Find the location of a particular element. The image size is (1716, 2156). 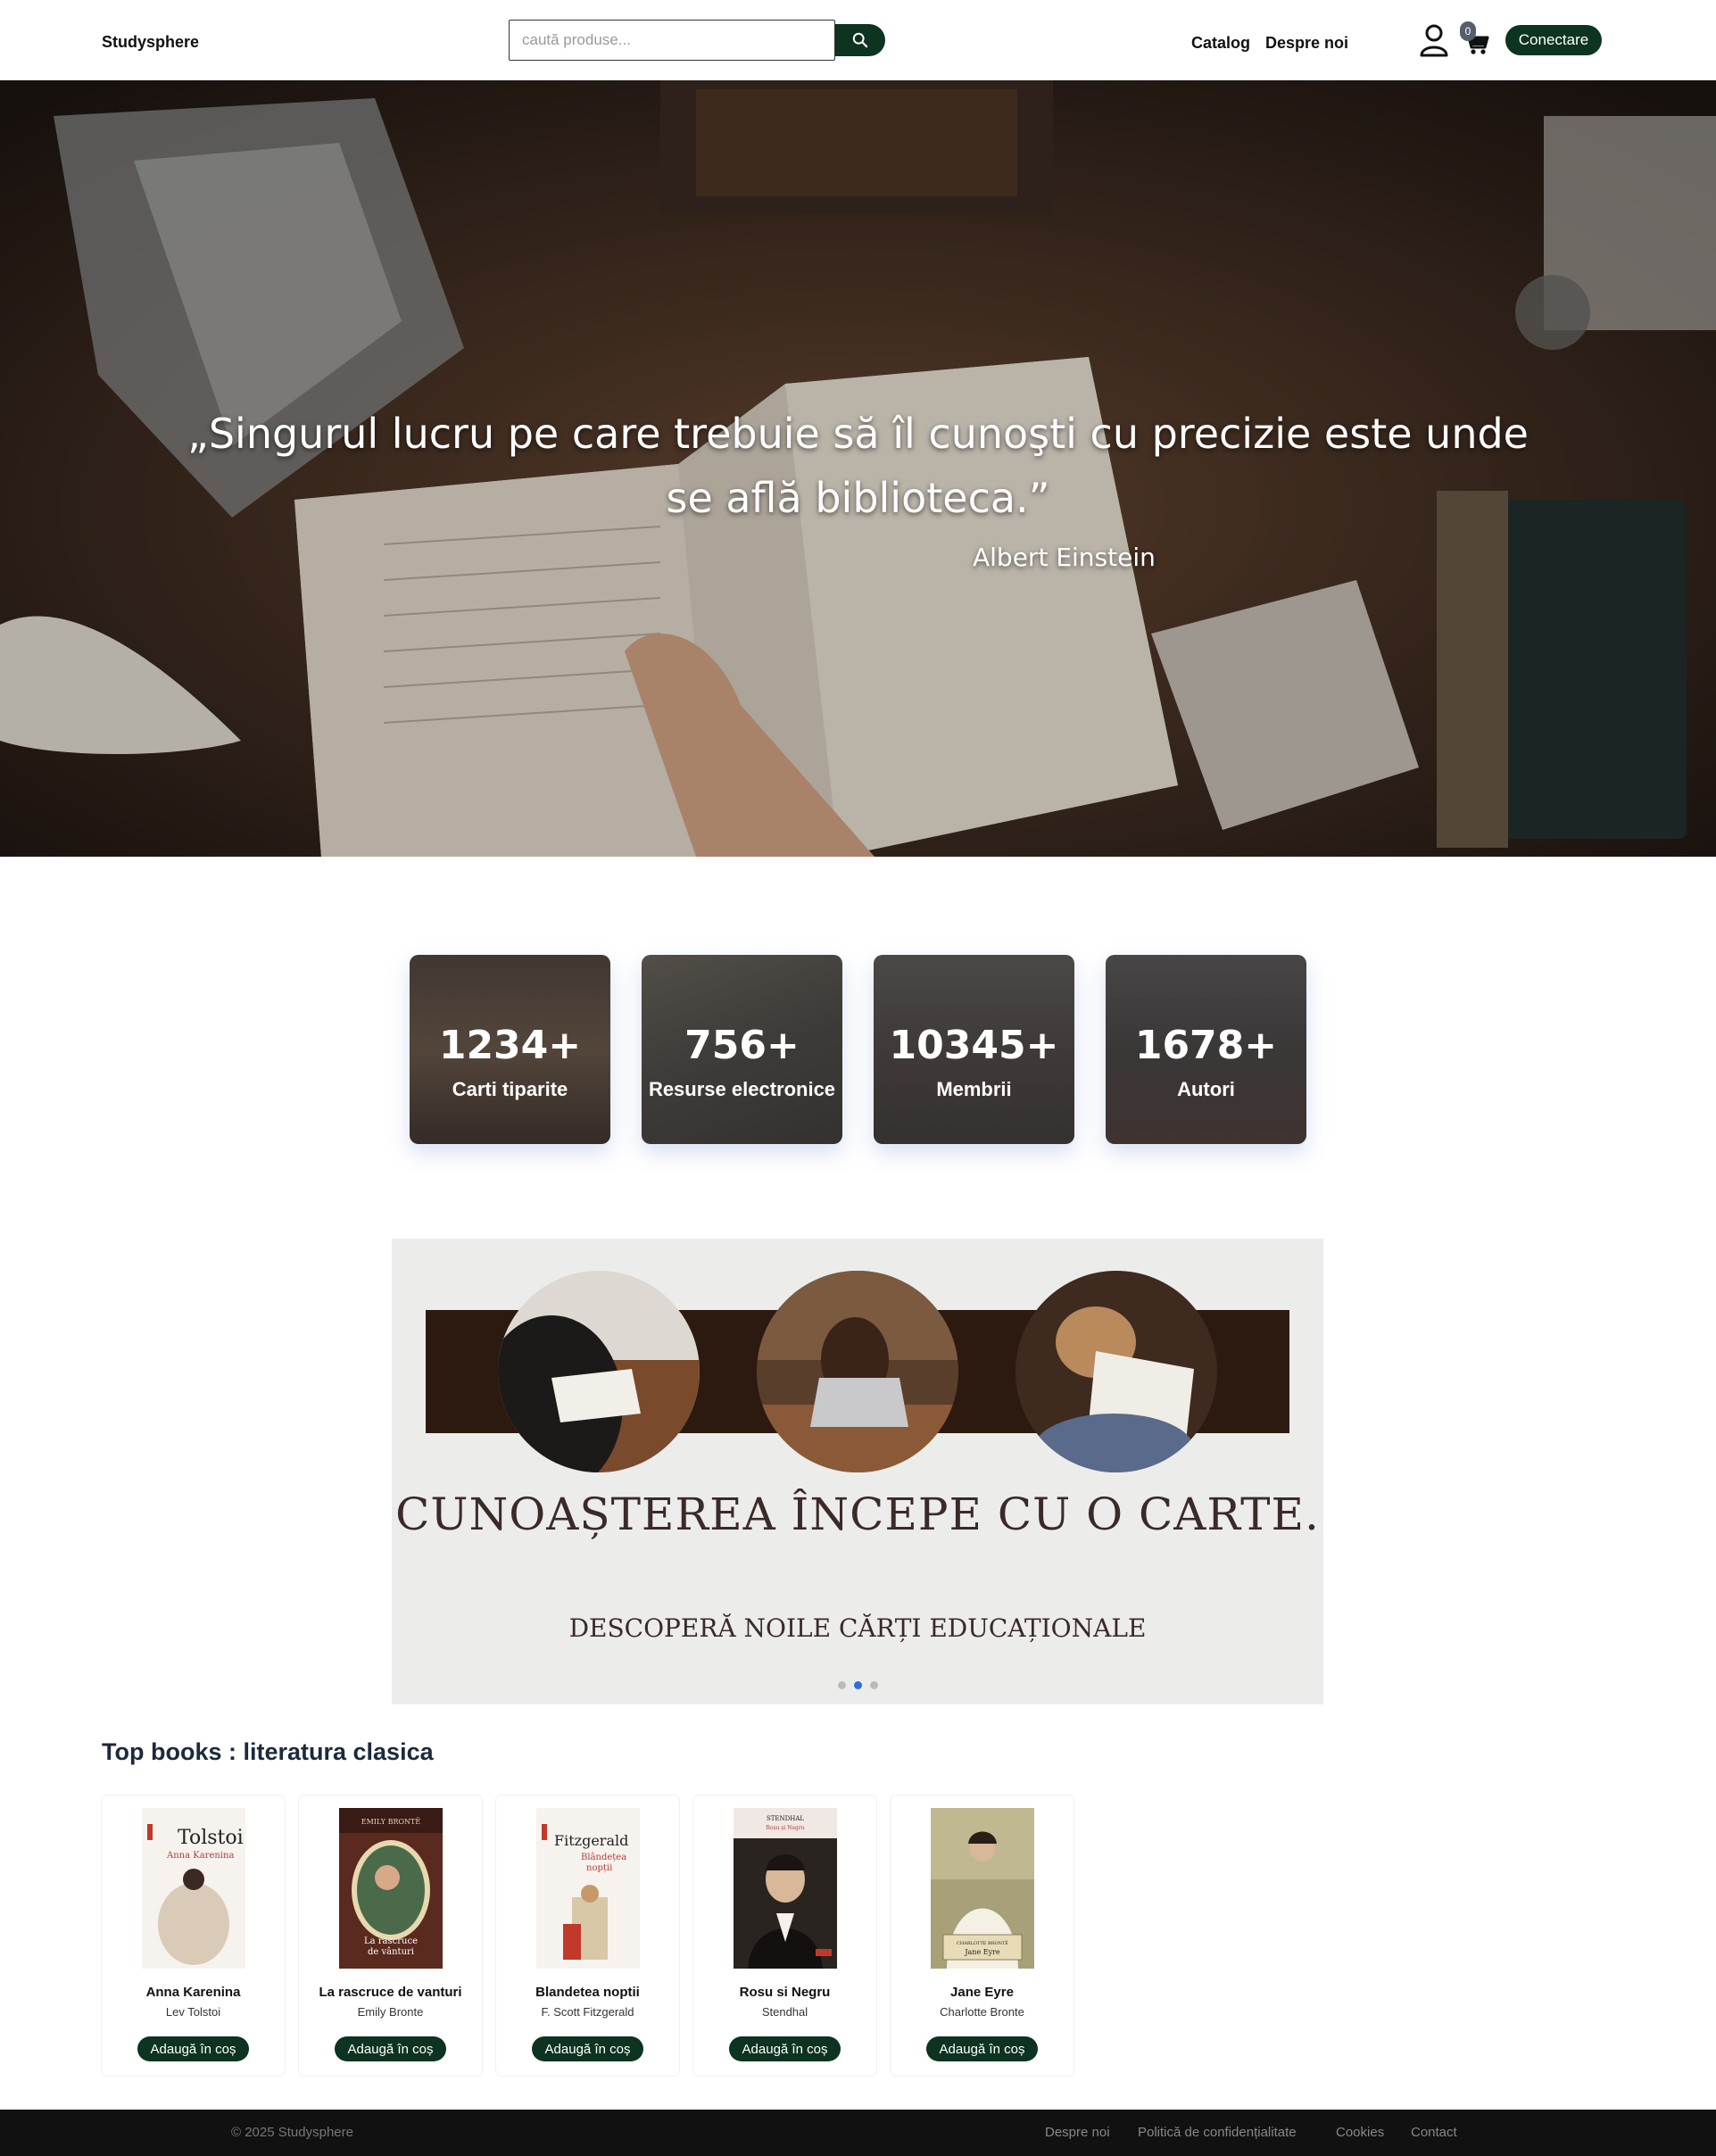

search-button is located at coordinates (860, 40).